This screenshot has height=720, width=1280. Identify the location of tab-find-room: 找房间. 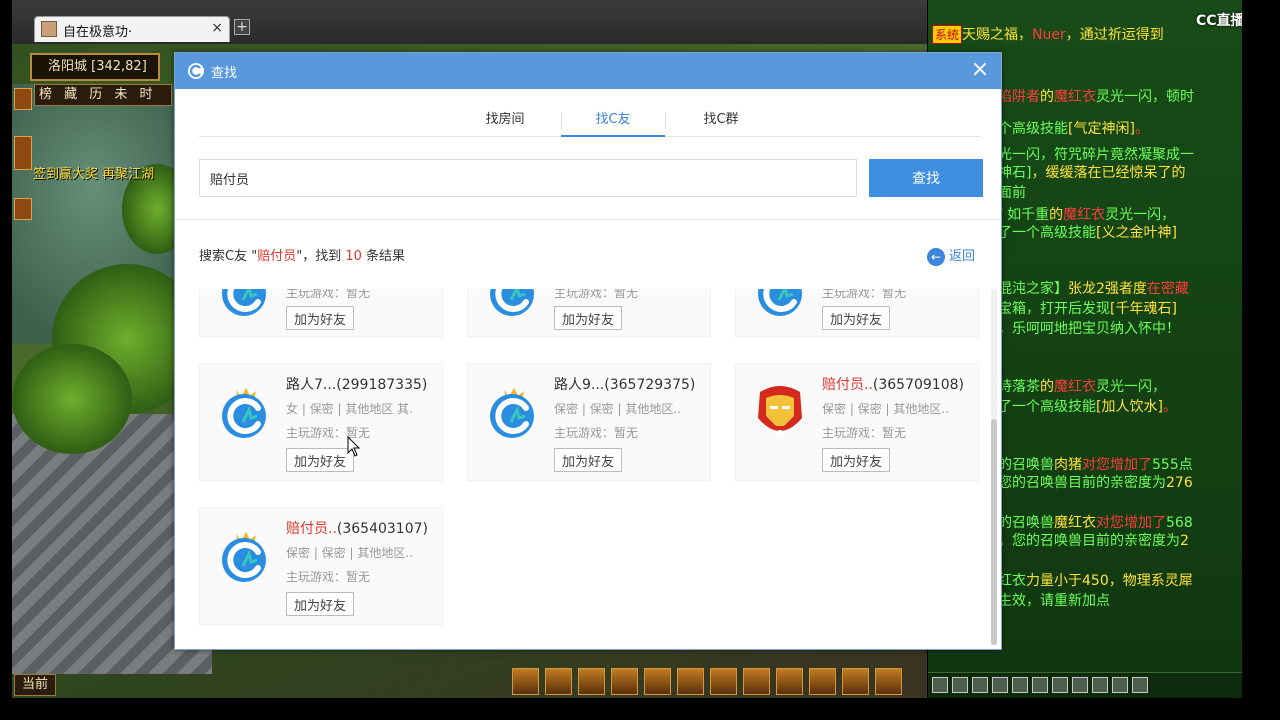
(505, 123).